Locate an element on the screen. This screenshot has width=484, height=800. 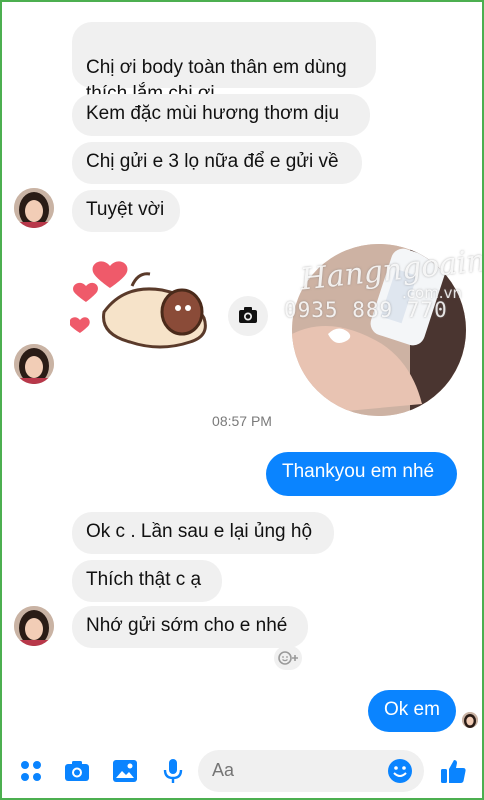
composer-toolbar is located at coordinates (242, 771).